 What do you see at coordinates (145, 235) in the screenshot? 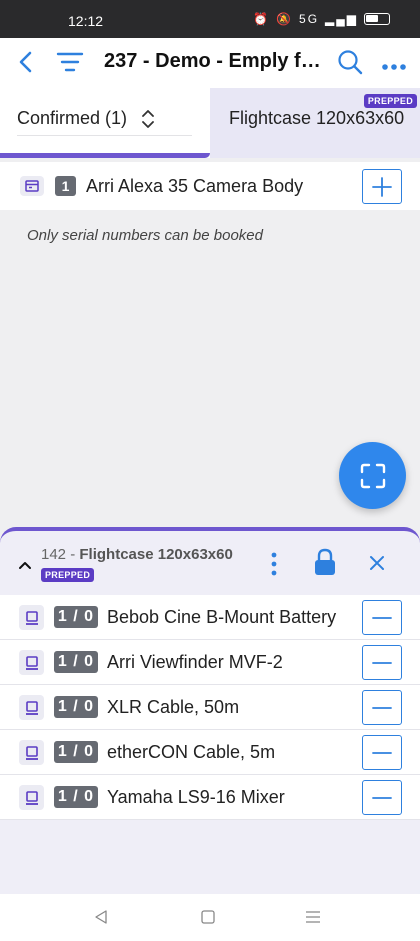
I see `info-note: Only serial numbers can be booked` at bounding box center [145, 235].